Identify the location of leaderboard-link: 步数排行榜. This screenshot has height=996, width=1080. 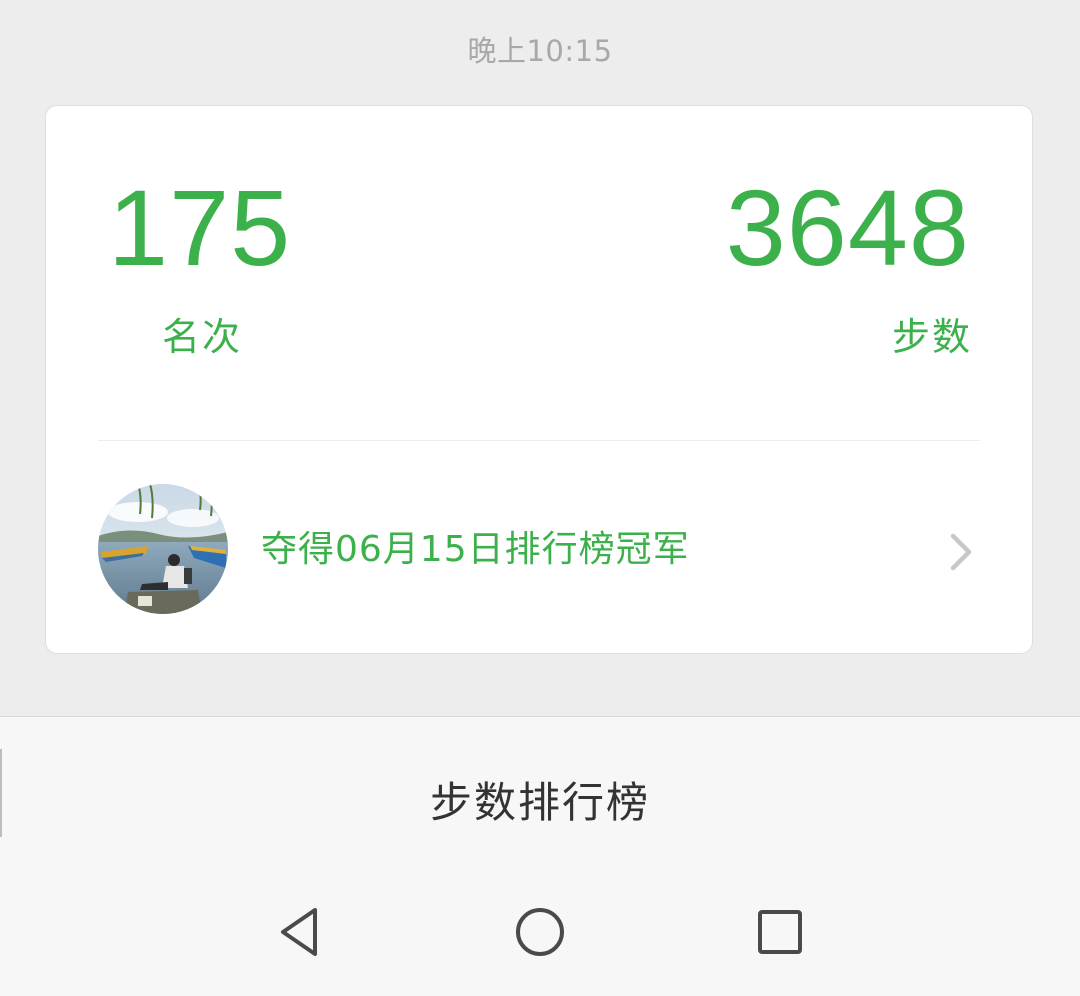
(540, 799).